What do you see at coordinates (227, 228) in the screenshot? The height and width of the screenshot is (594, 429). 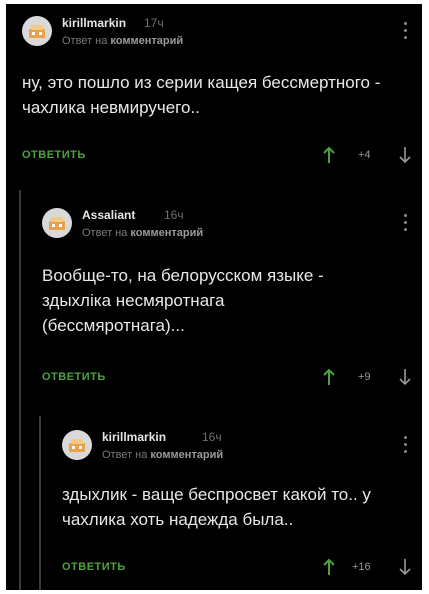 I see `comment-header: Assaliant 16ч Ответ на комментарий` at bounding box center [227, 228].